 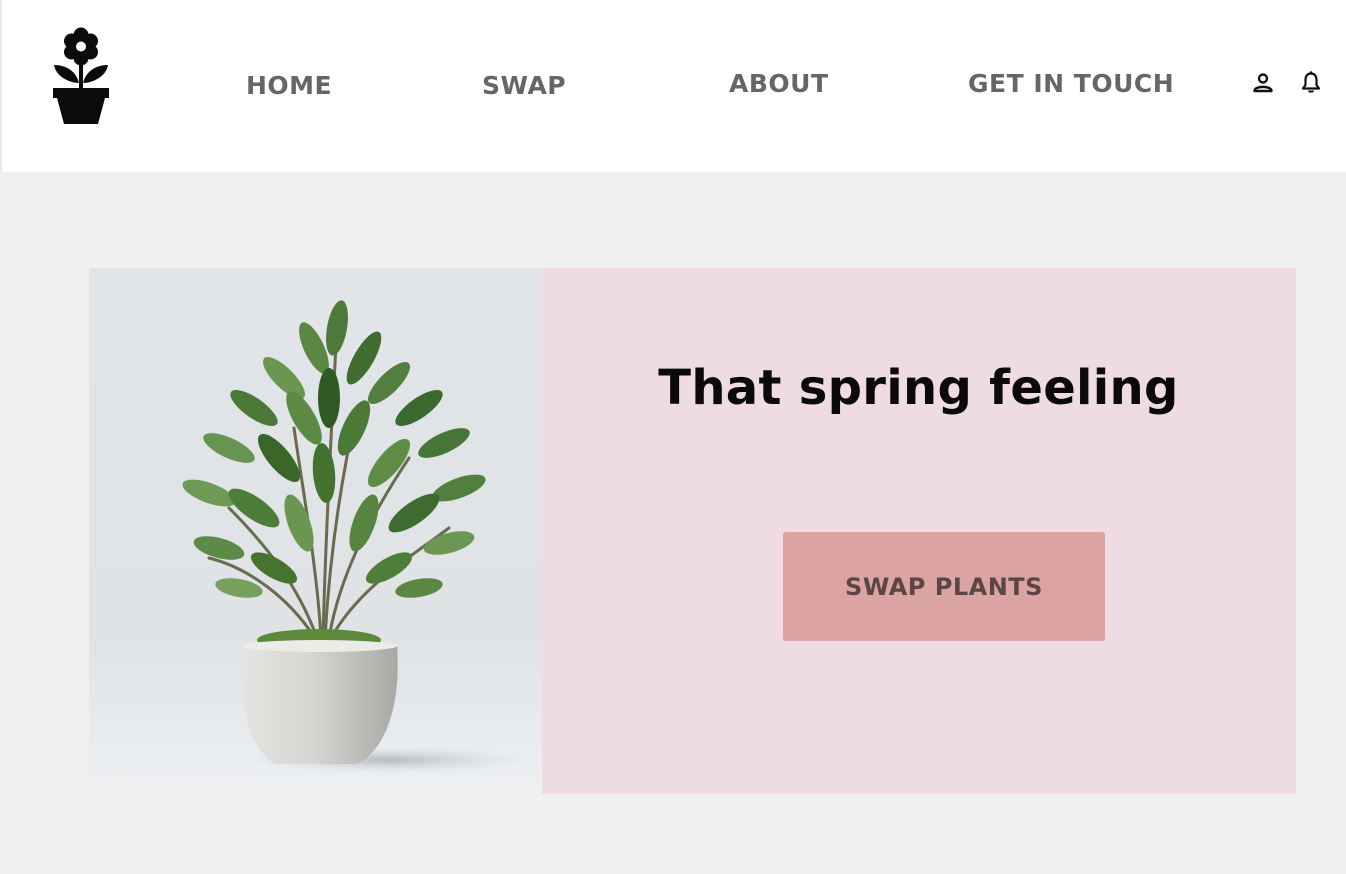 I want to click on nav-about: ABOUT, so click(x=779, y=83).